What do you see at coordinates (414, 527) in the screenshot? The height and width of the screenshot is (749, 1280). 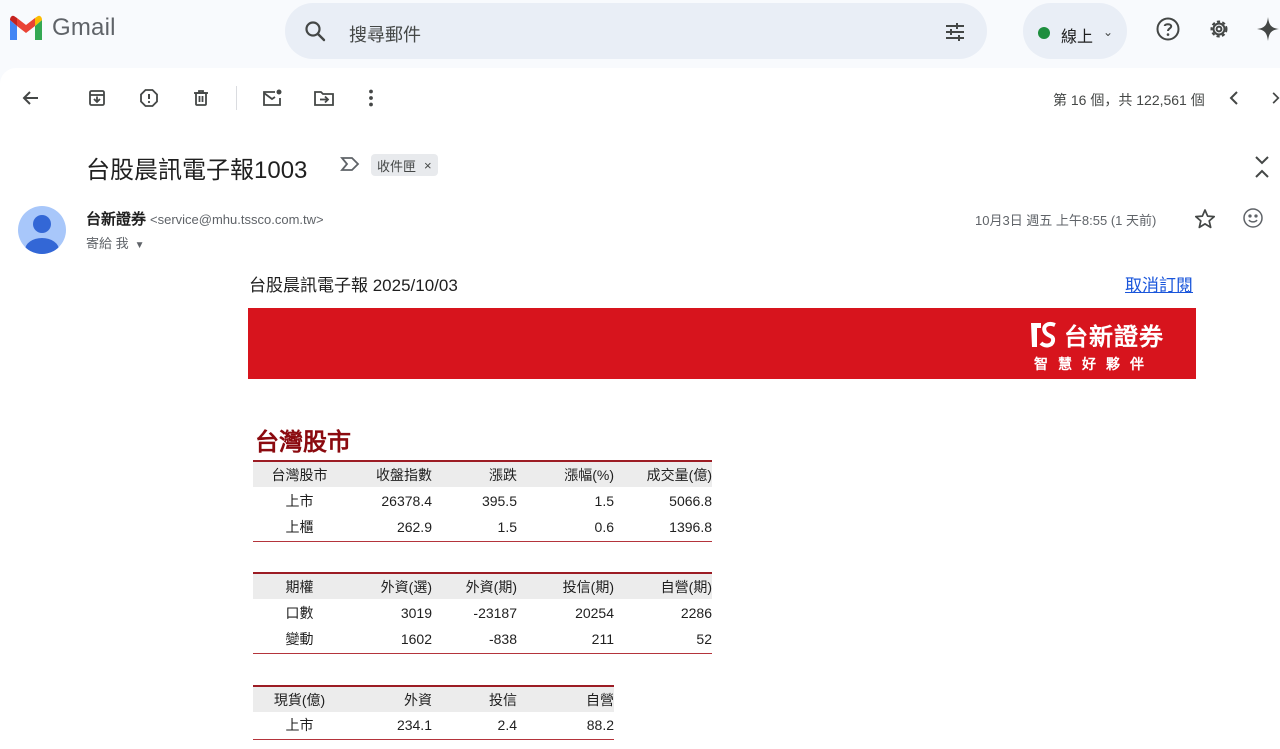 I see `table-cell: 262.9` at bounding box center [414, 527].